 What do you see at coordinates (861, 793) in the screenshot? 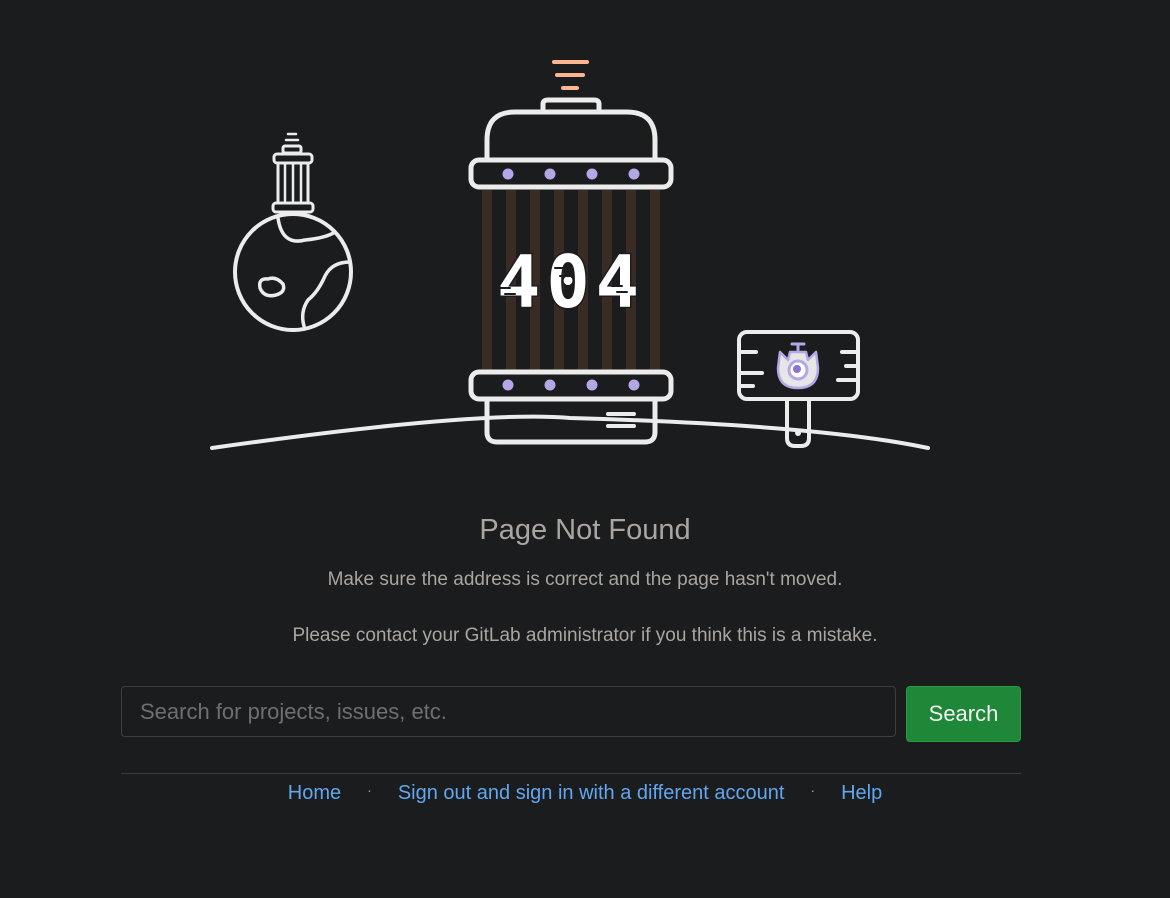
I see `help-link: Help` at bounding box center [861, 793].